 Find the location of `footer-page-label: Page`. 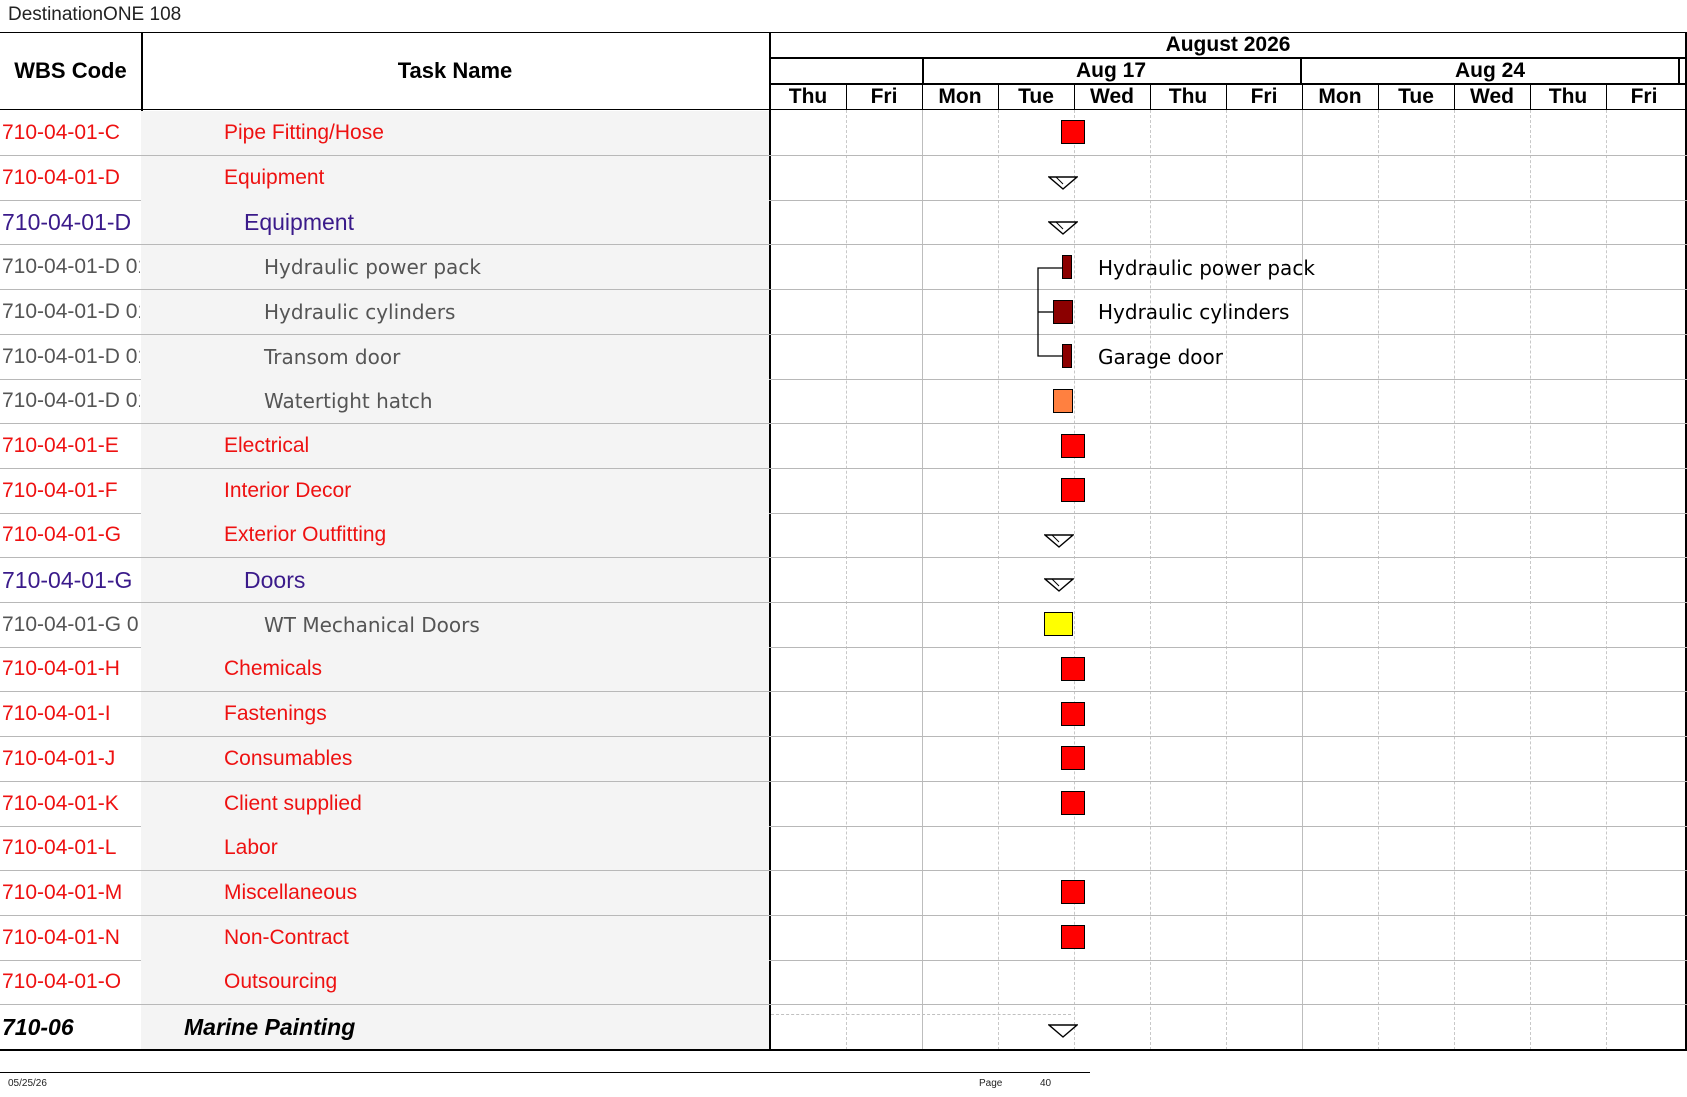

footer-page-label: Page is located at coordinates (991, 1083).